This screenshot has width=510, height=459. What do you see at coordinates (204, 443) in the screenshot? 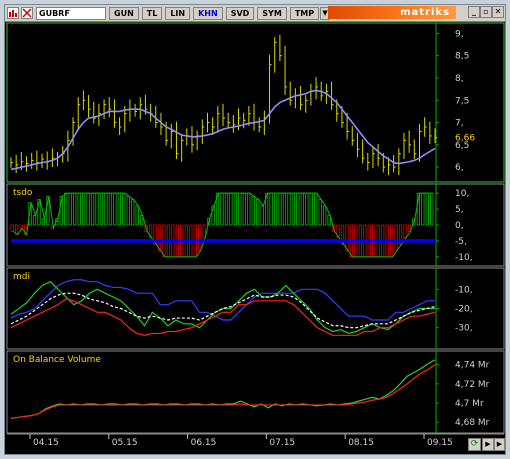
I see `x-tick-label: 06.15` at bounding box center [204, 443].